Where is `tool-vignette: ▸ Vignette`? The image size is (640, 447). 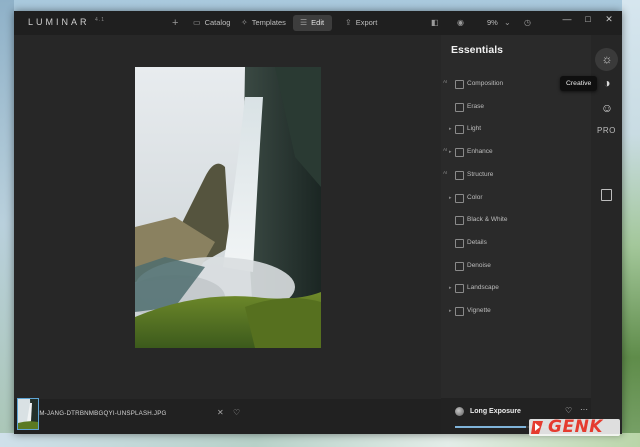 tool-vignette: ▸ Vignette is located at coordinates (516, 313).